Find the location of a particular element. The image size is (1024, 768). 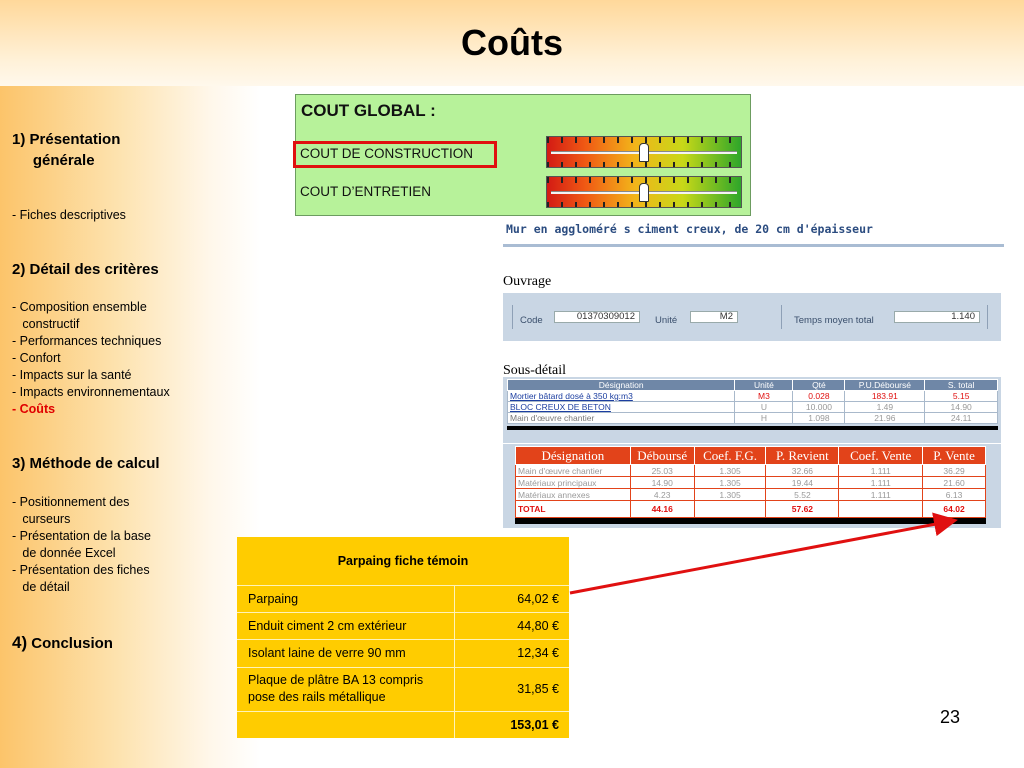

arrow-overlay is located at coordinates (763, 553).